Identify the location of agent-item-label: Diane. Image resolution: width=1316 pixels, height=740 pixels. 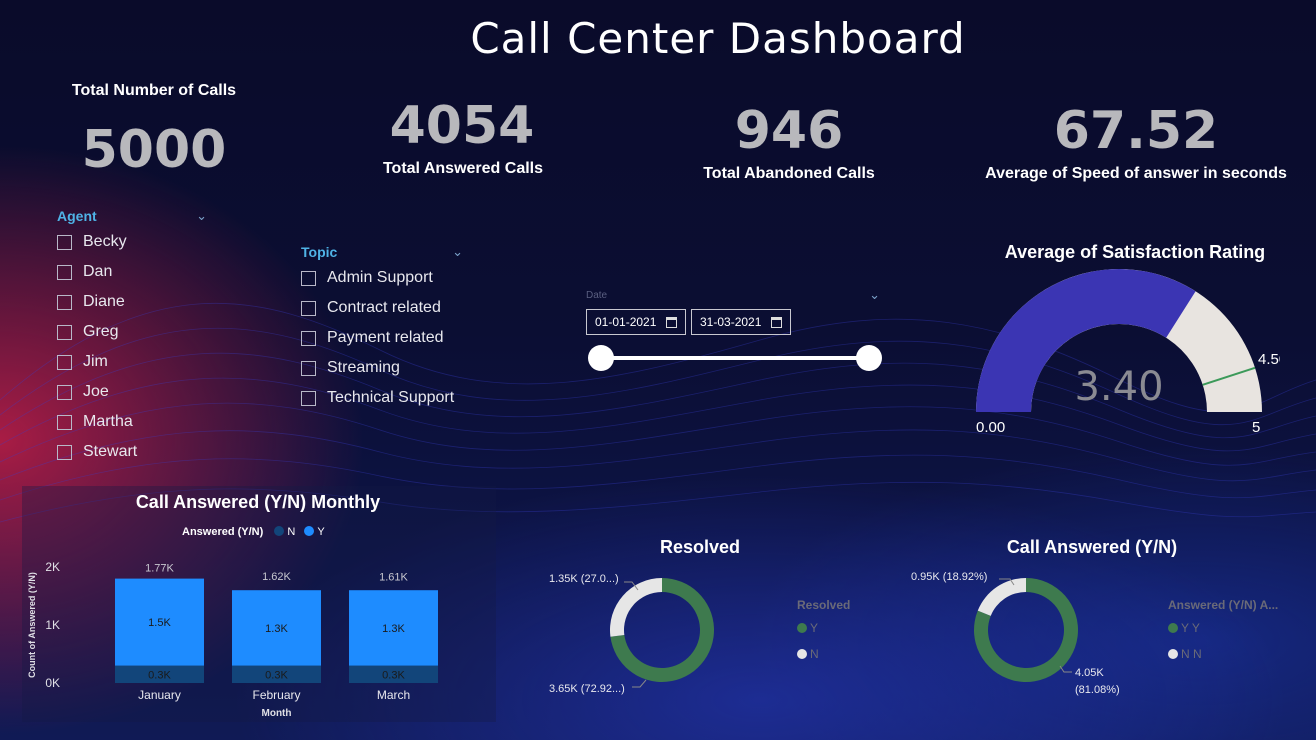
(104, 301).